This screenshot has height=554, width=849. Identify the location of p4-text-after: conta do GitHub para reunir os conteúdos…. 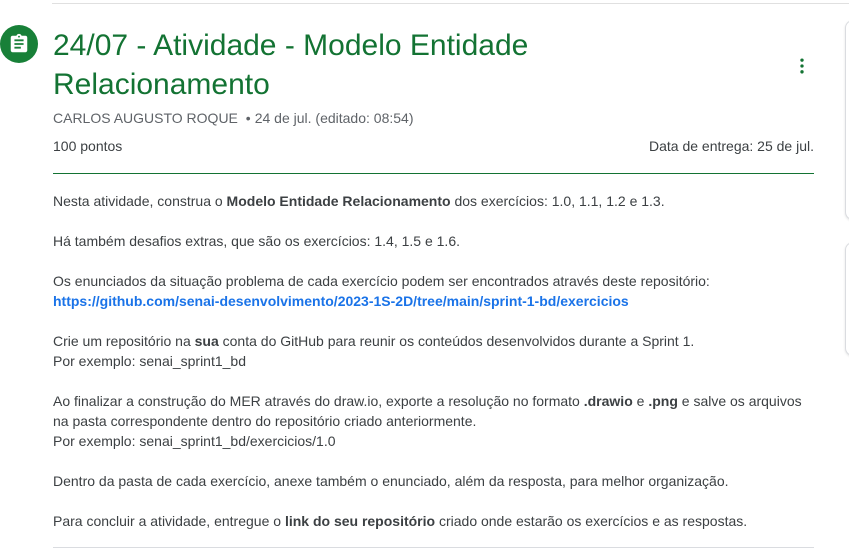
(456, 341).